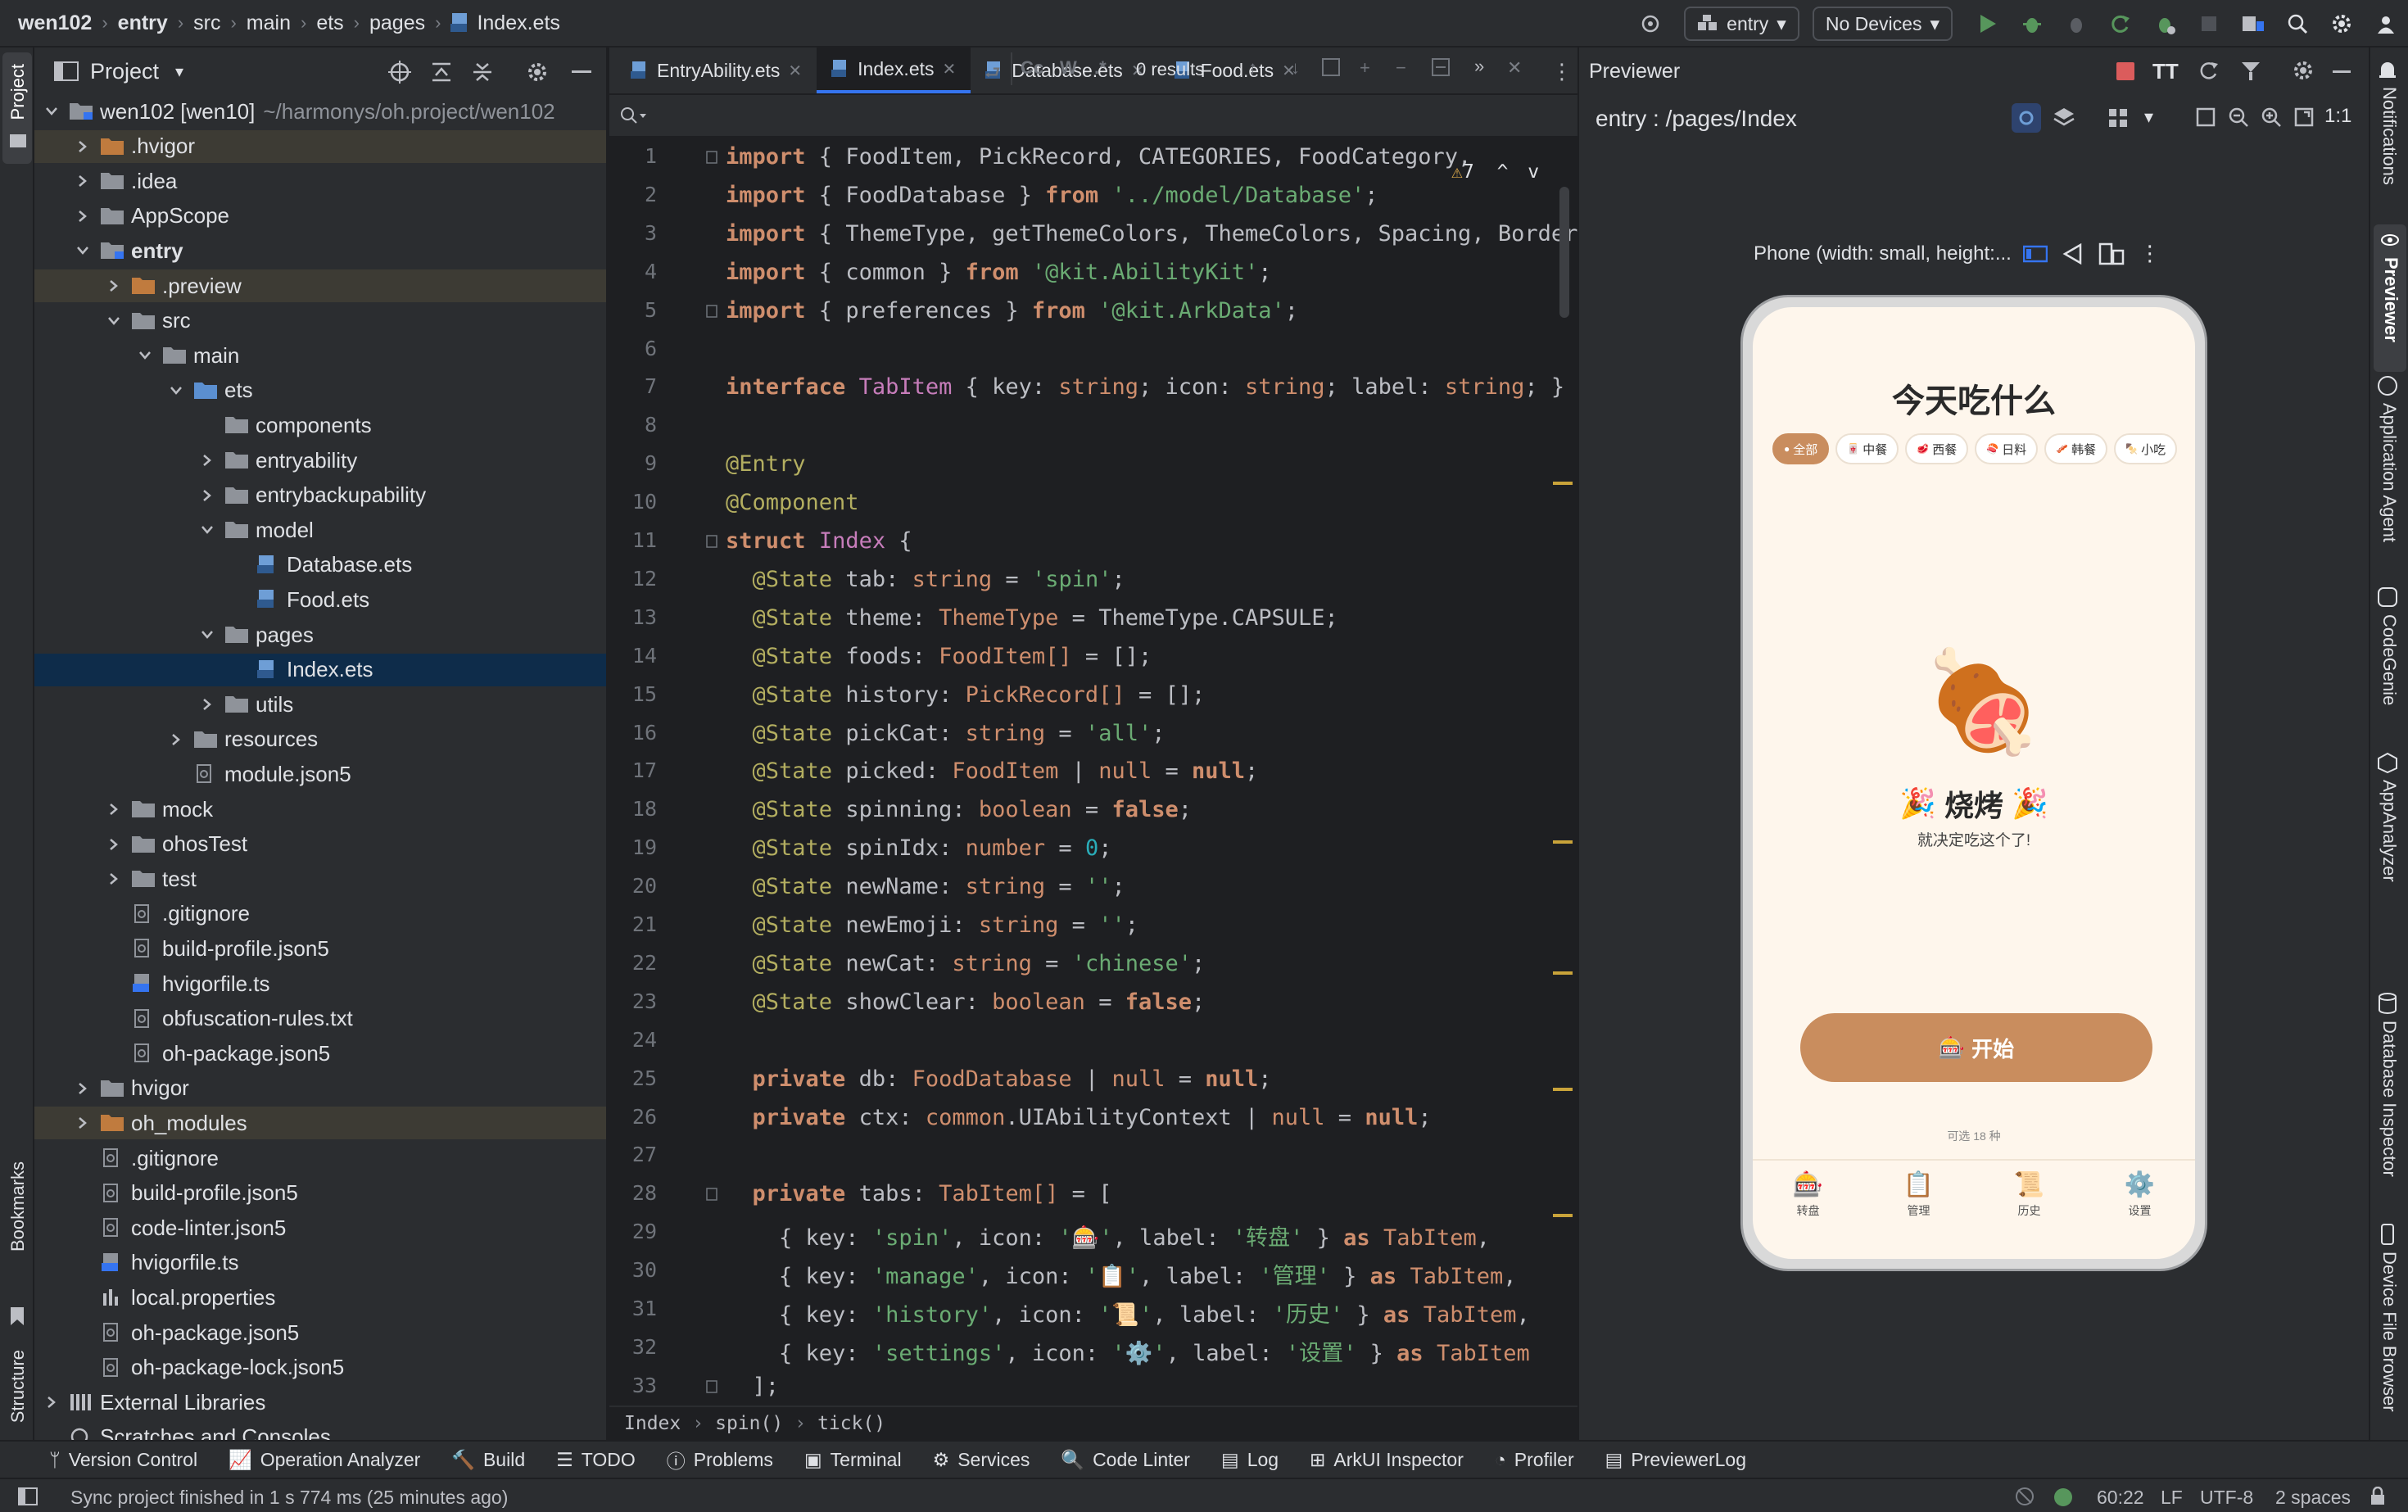  I want to click on device-selector: No Devices ▾, so click(1882, 24).